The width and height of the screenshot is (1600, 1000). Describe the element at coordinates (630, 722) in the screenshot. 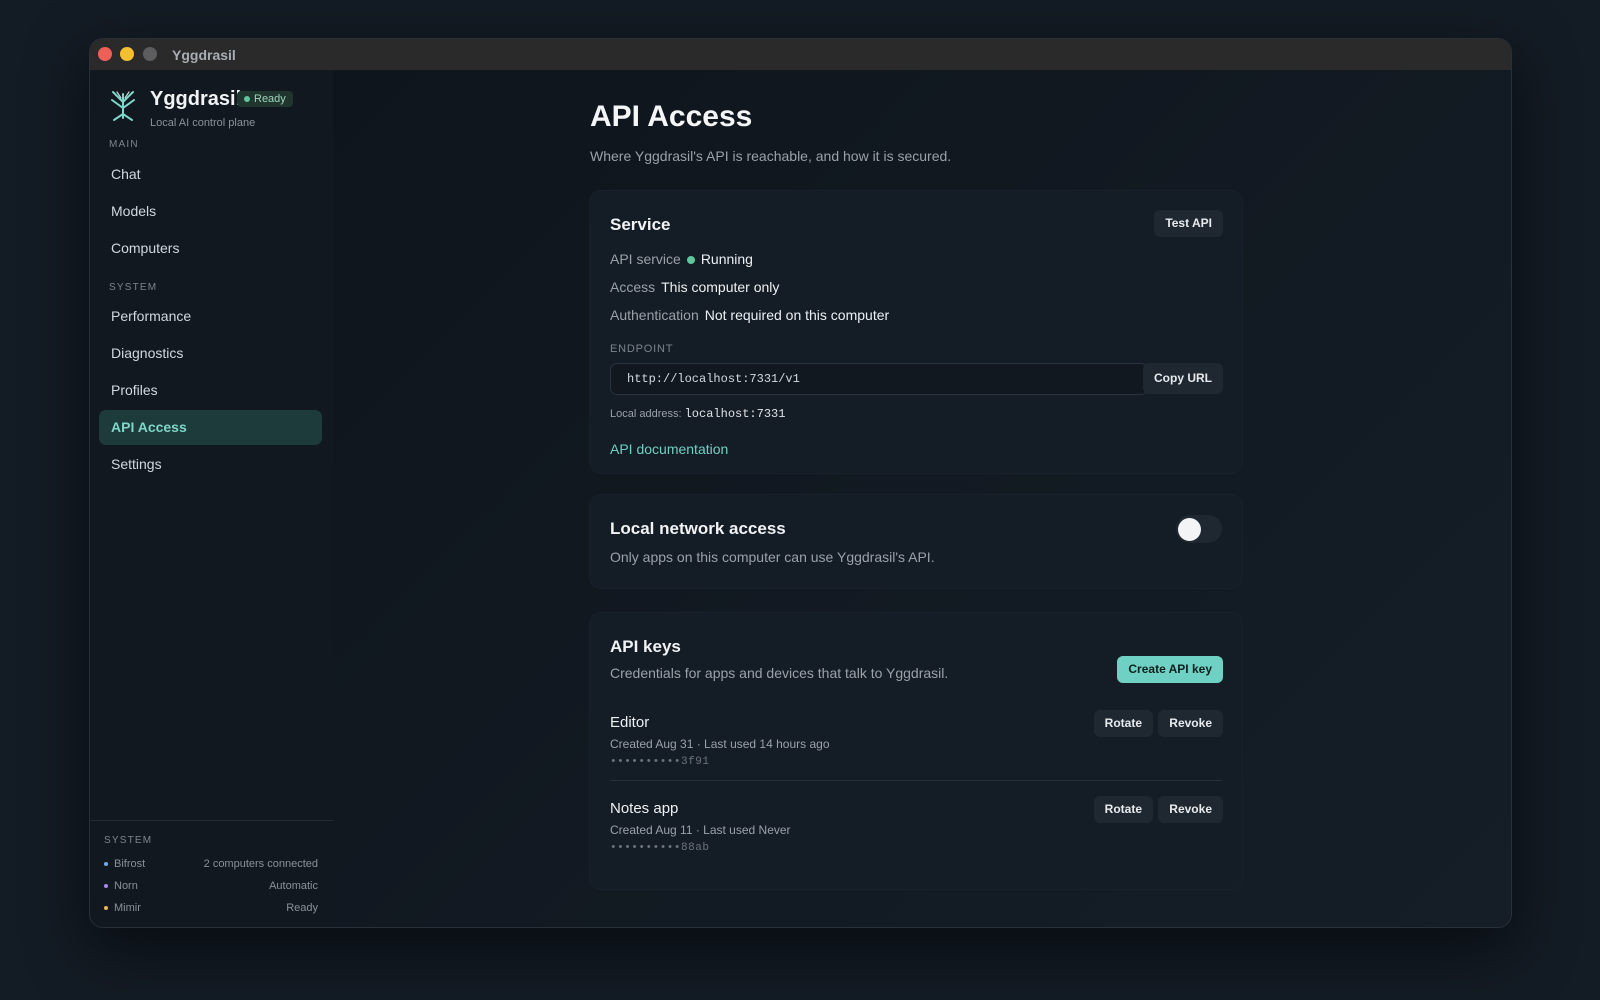

I see `api-key-name: Editor` at that location.